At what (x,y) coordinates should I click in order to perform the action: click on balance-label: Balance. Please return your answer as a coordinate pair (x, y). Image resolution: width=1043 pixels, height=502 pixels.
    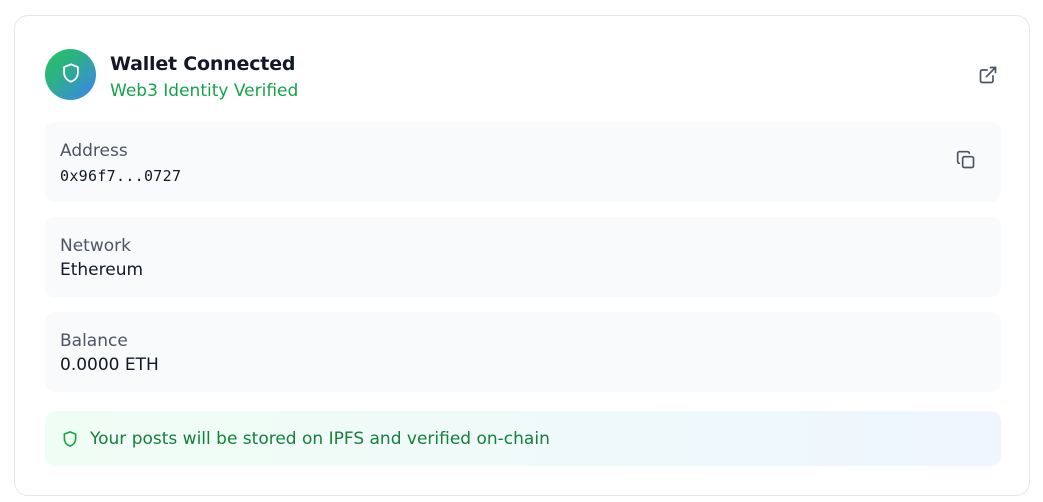
    Looking at the image, I should click on (94, 341).